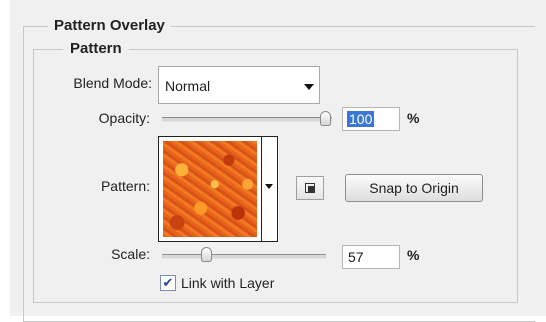 The width and height of the screenshot is (546, 322). What do you see at coordinates (325, 118) in the screenshot?
I see `opacity-slider-thumb` at bounding box center [325, 118].